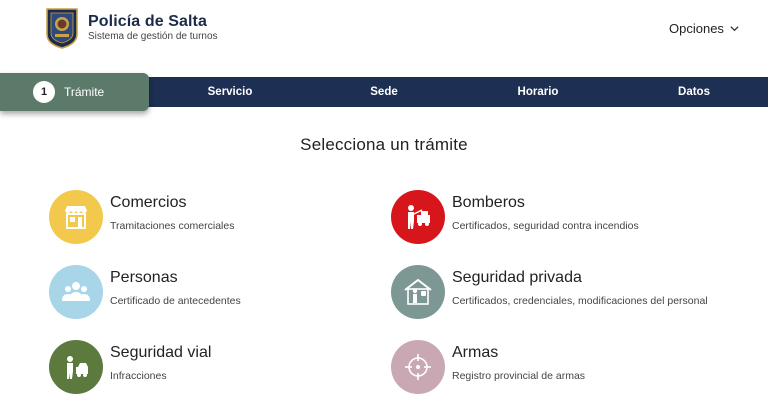 This screenshot has width=768, height=404. Describe the element at coordinates (219, 368) in the screenshot. I see `card-seguridad-vial: Seguridad vial Infracciones` at that location.